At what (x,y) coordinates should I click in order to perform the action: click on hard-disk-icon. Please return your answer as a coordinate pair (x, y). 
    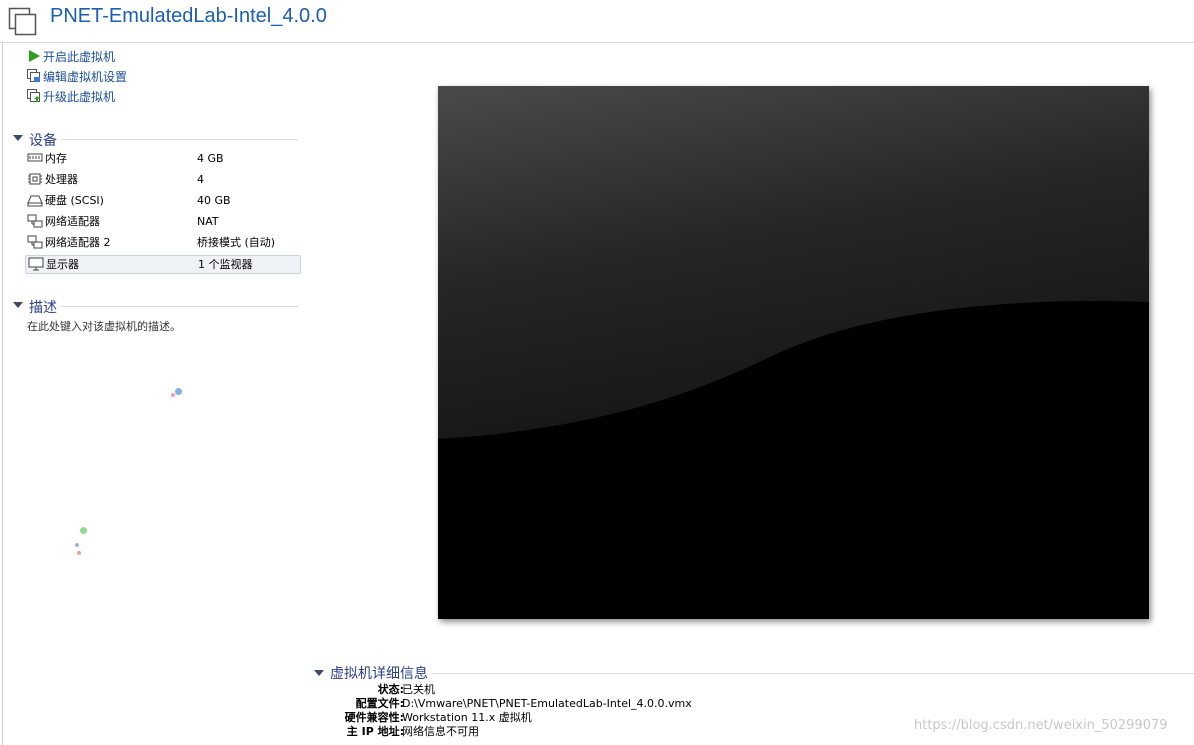
    Looking at the image, I should click on (35, 201).